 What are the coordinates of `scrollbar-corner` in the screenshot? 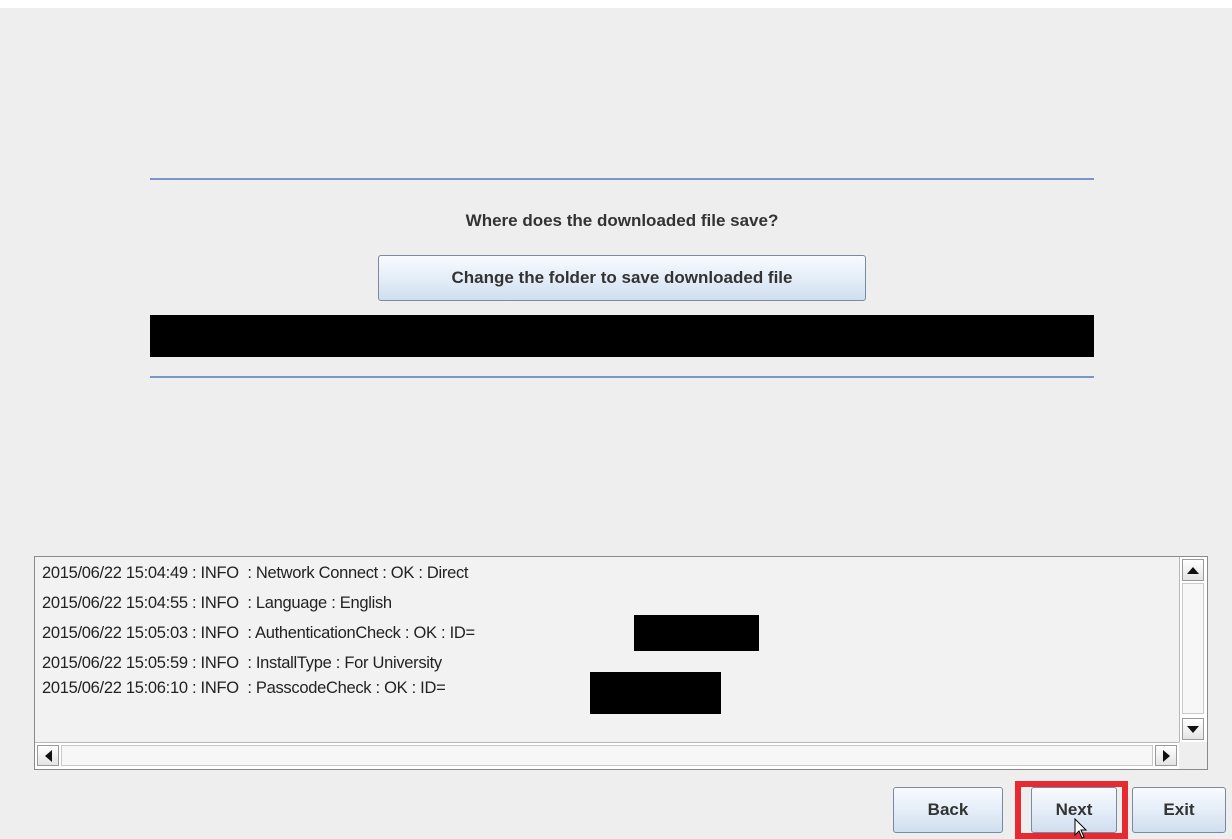 It's located at (1193, 755).